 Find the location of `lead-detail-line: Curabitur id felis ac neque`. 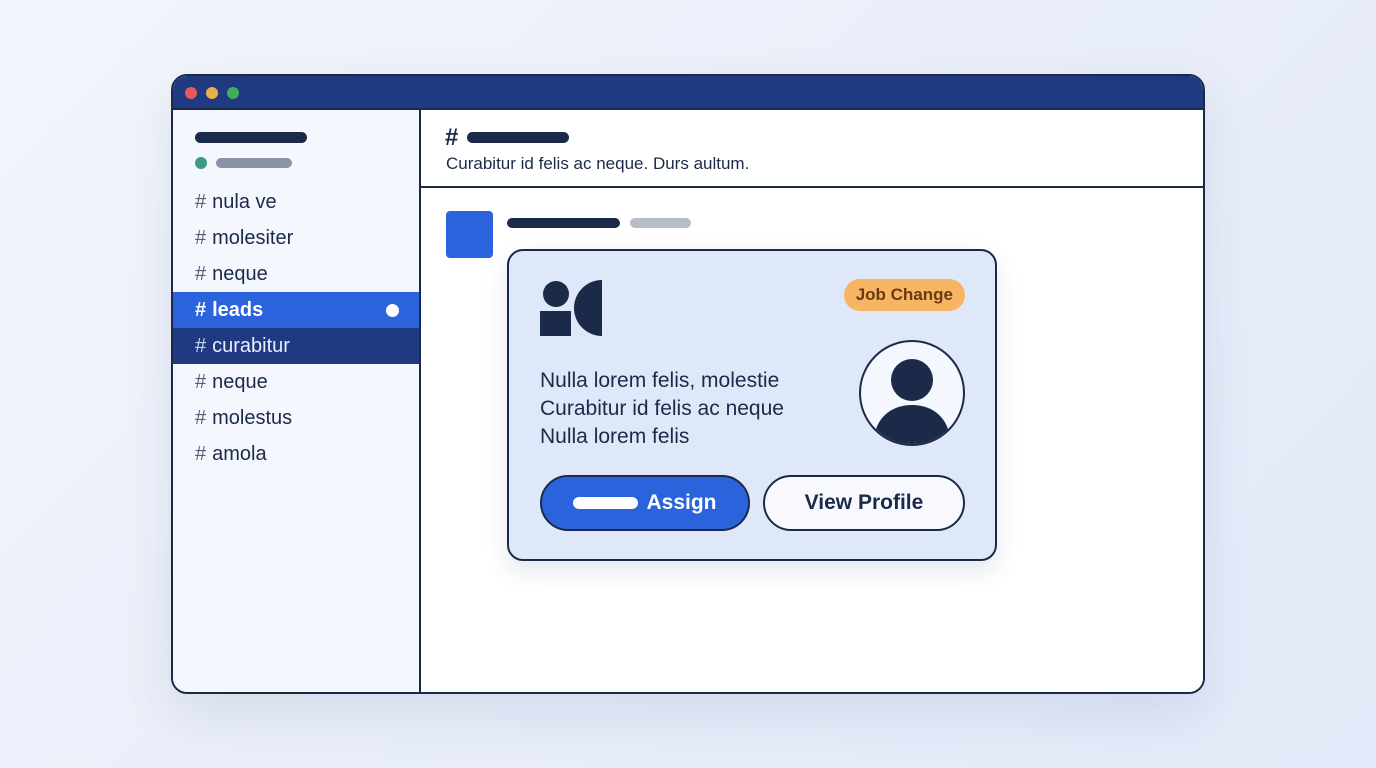

lead-detail-line: Curabitur id felis ac neque is located at coordinates (662, 408).